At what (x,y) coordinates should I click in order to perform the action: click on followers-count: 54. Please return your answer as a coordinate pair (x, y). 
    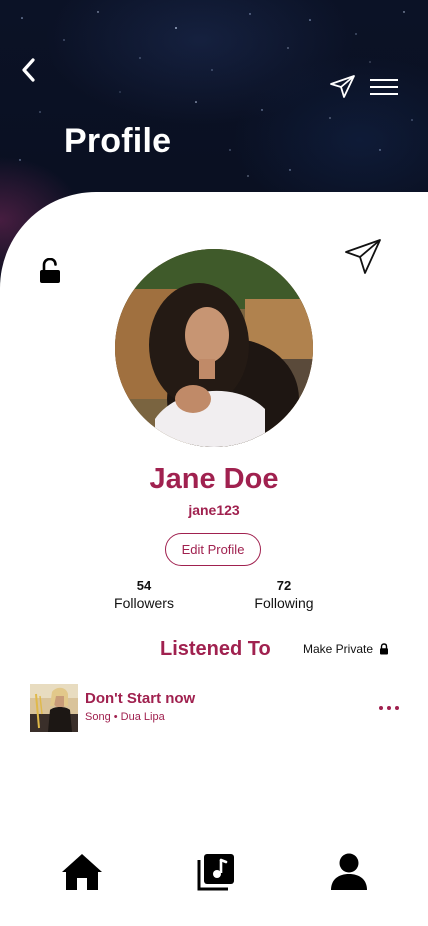
    Looking at the image, I should click on (144, 585).